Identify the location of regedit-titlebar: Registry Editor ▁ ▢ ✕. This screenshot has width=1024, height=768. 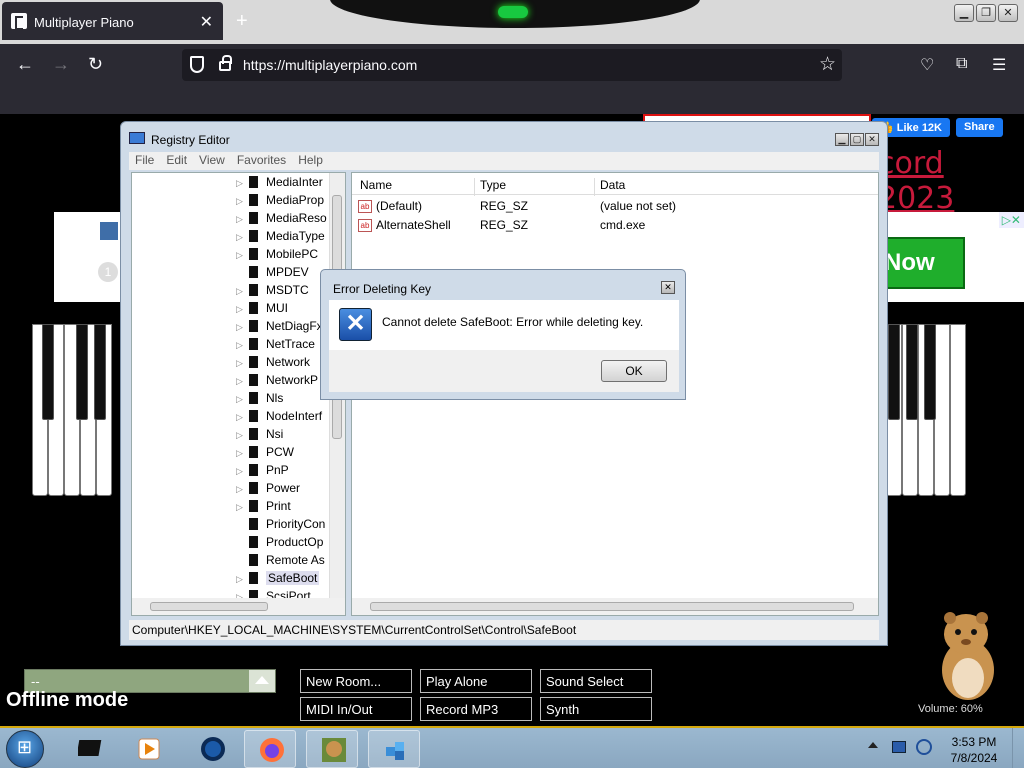
(504, 136).